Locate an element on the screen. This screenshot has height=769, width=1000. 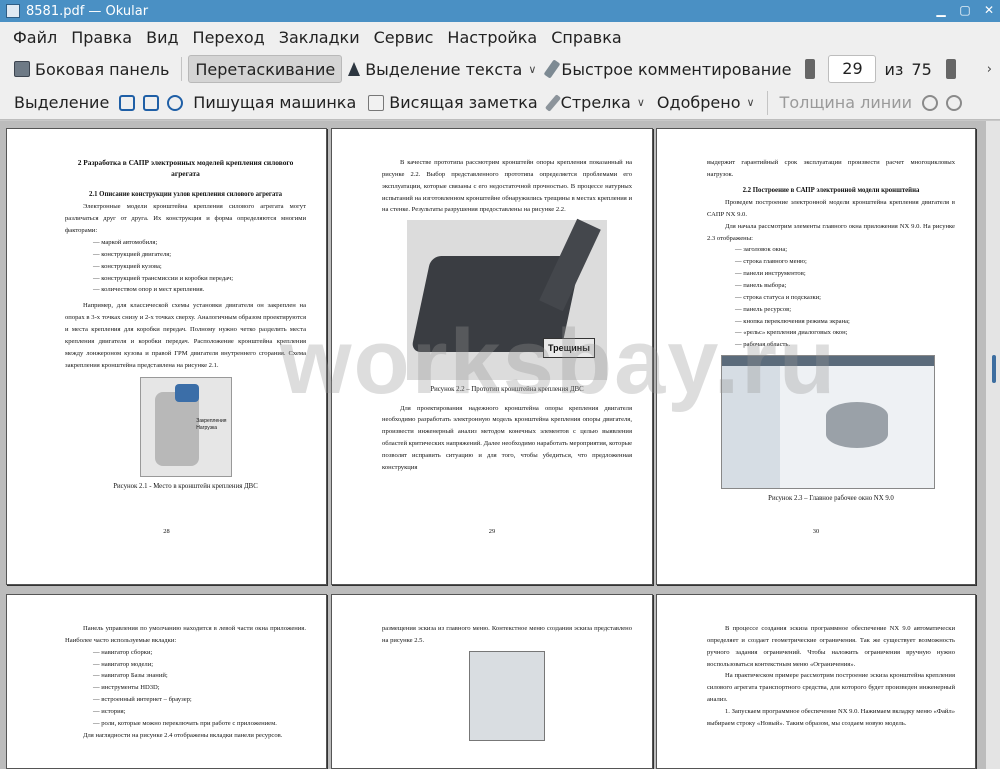
highlight-label: Выделение is located at coordinates (62, 102).